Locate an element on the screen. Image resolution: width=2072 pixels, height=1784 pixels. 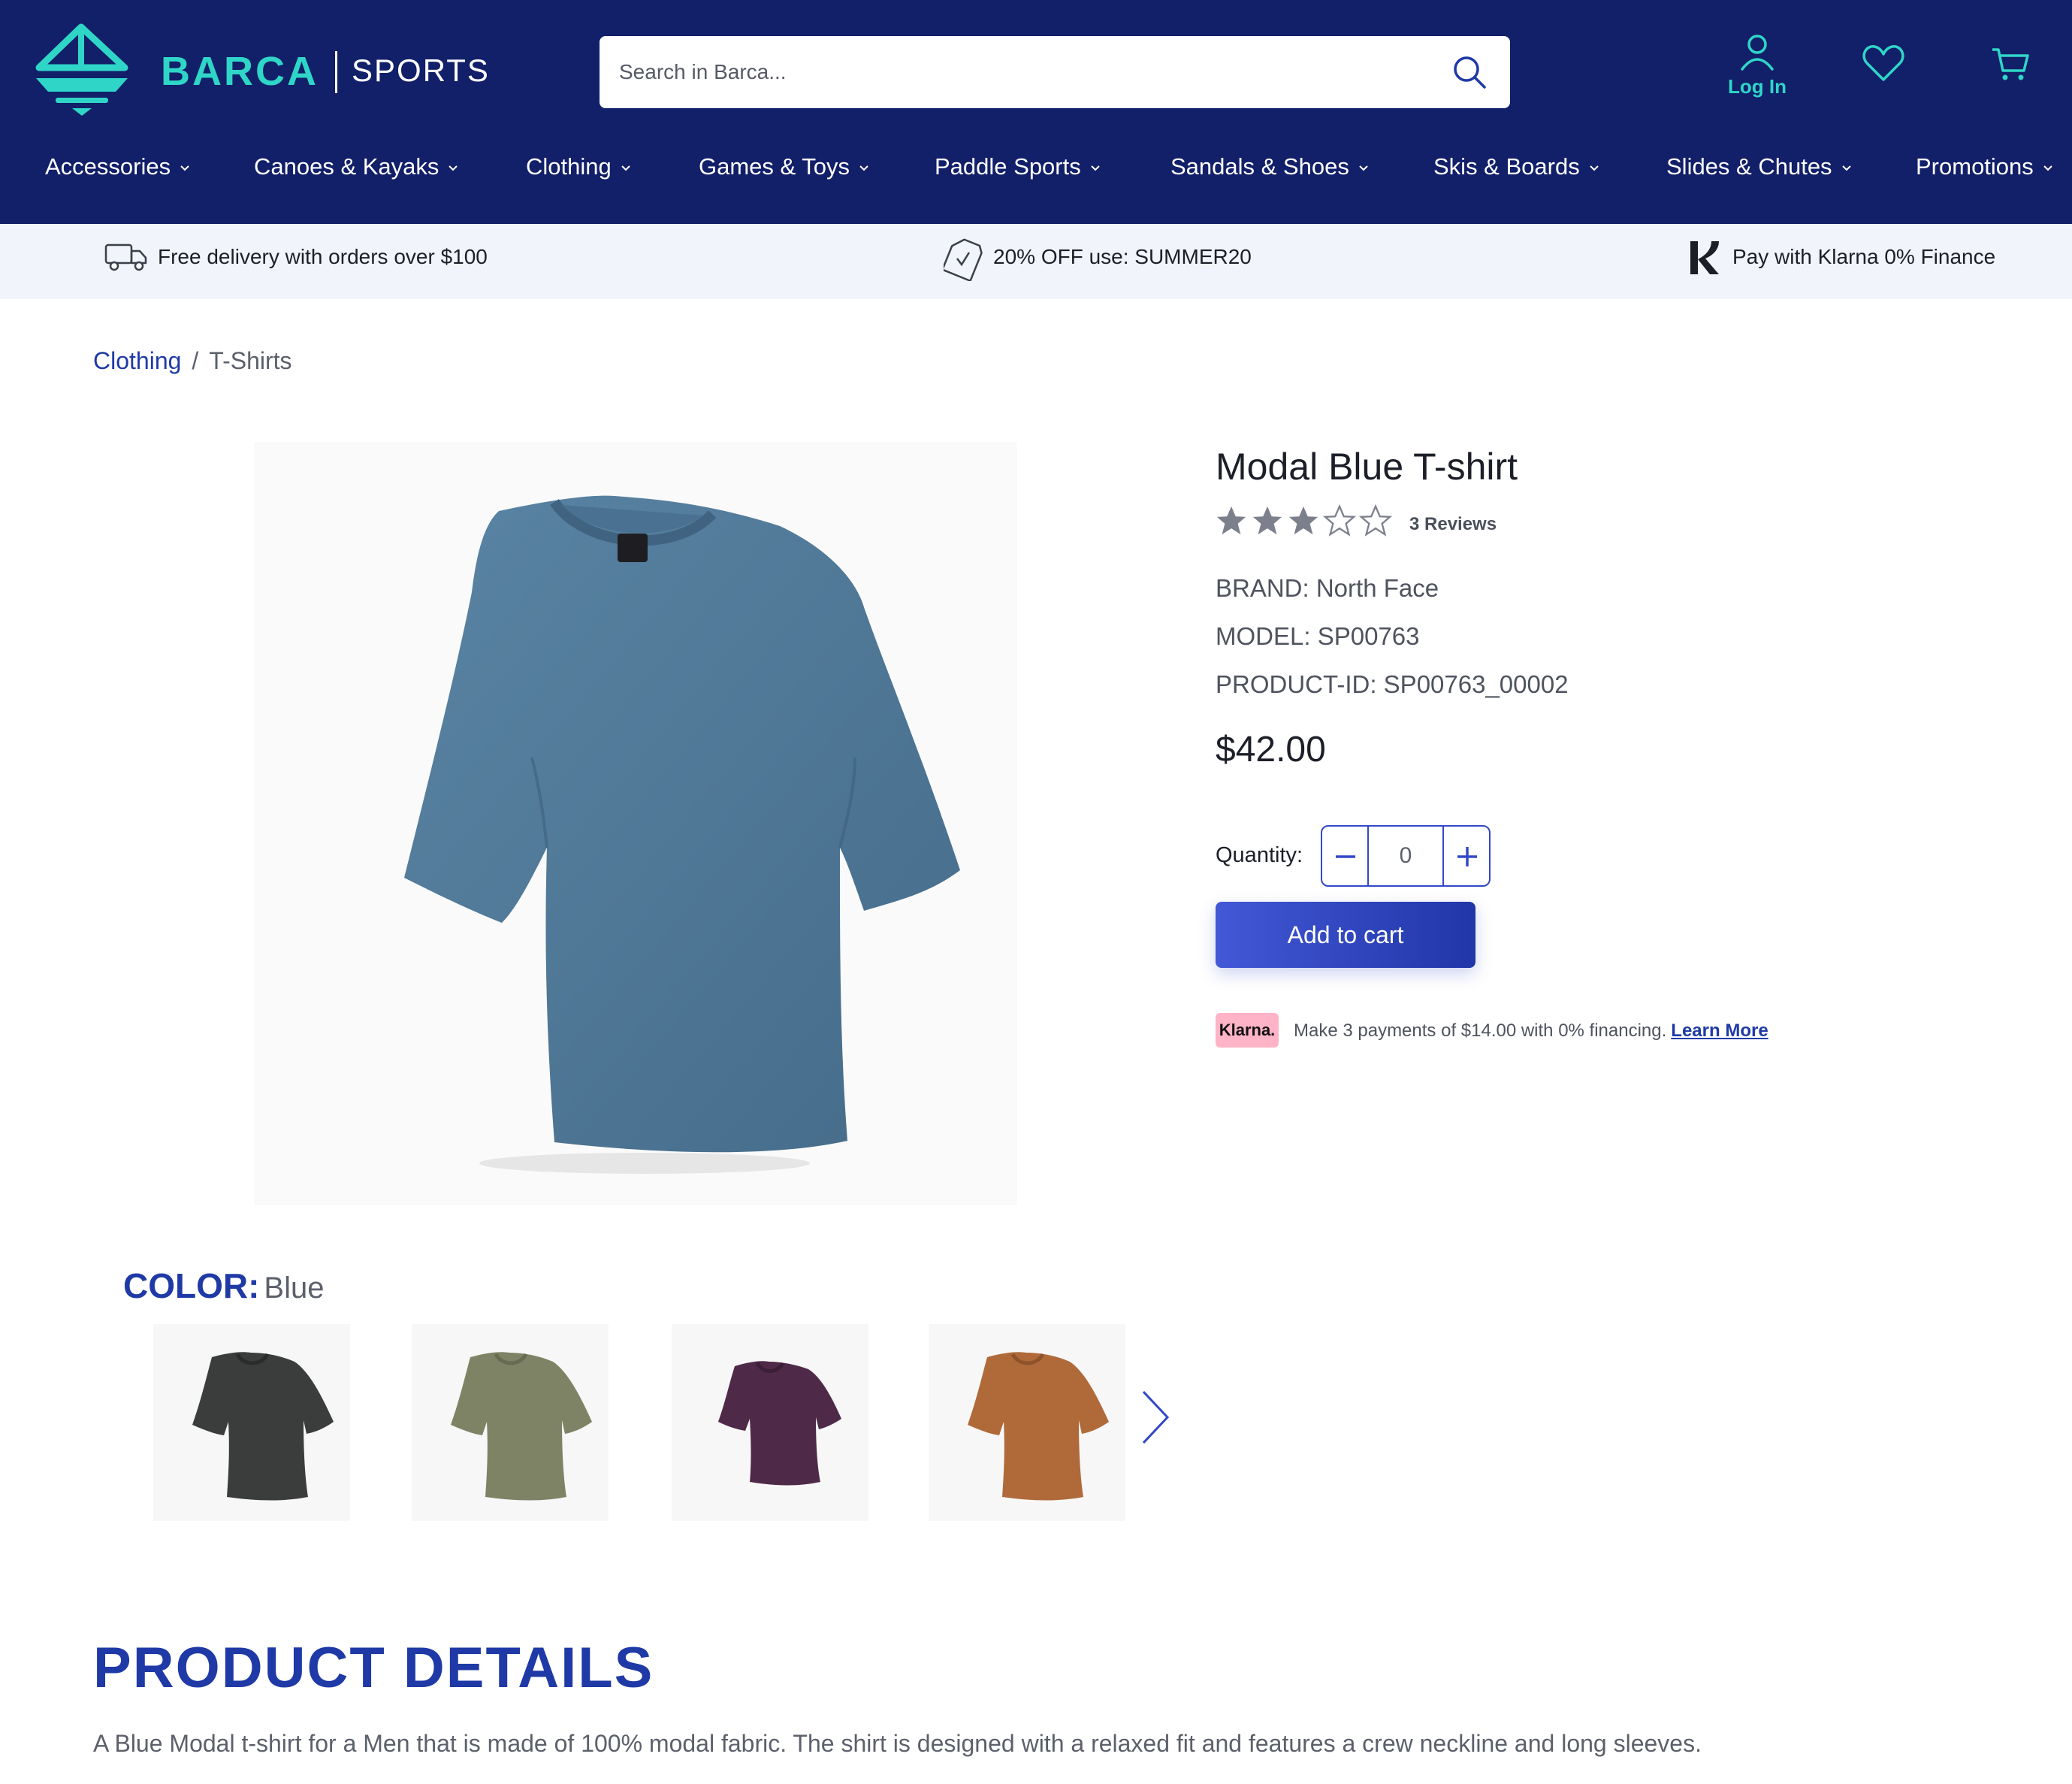
nav-item-label: Sandals & Shoes is located at coordinates (1259, 167).